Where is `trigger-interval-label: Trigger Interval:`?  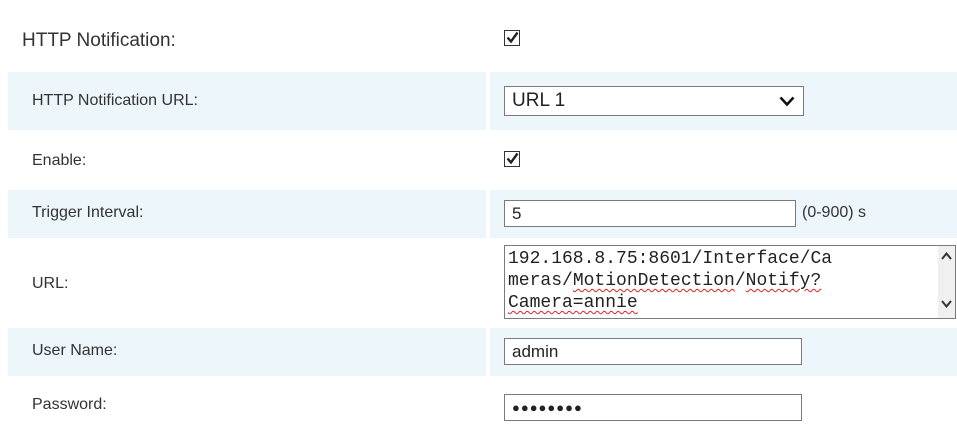
trigger-interval-label: Trigger Interval: is located at coordinates (88, 212).